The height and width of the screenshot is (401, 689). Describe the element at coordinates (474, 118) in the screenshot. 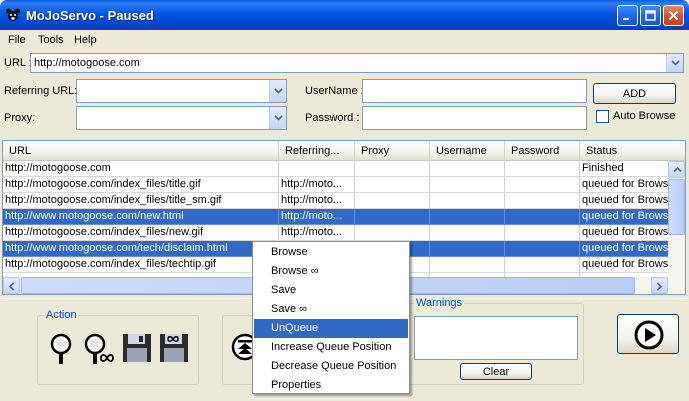

I see `password-field` at that location.